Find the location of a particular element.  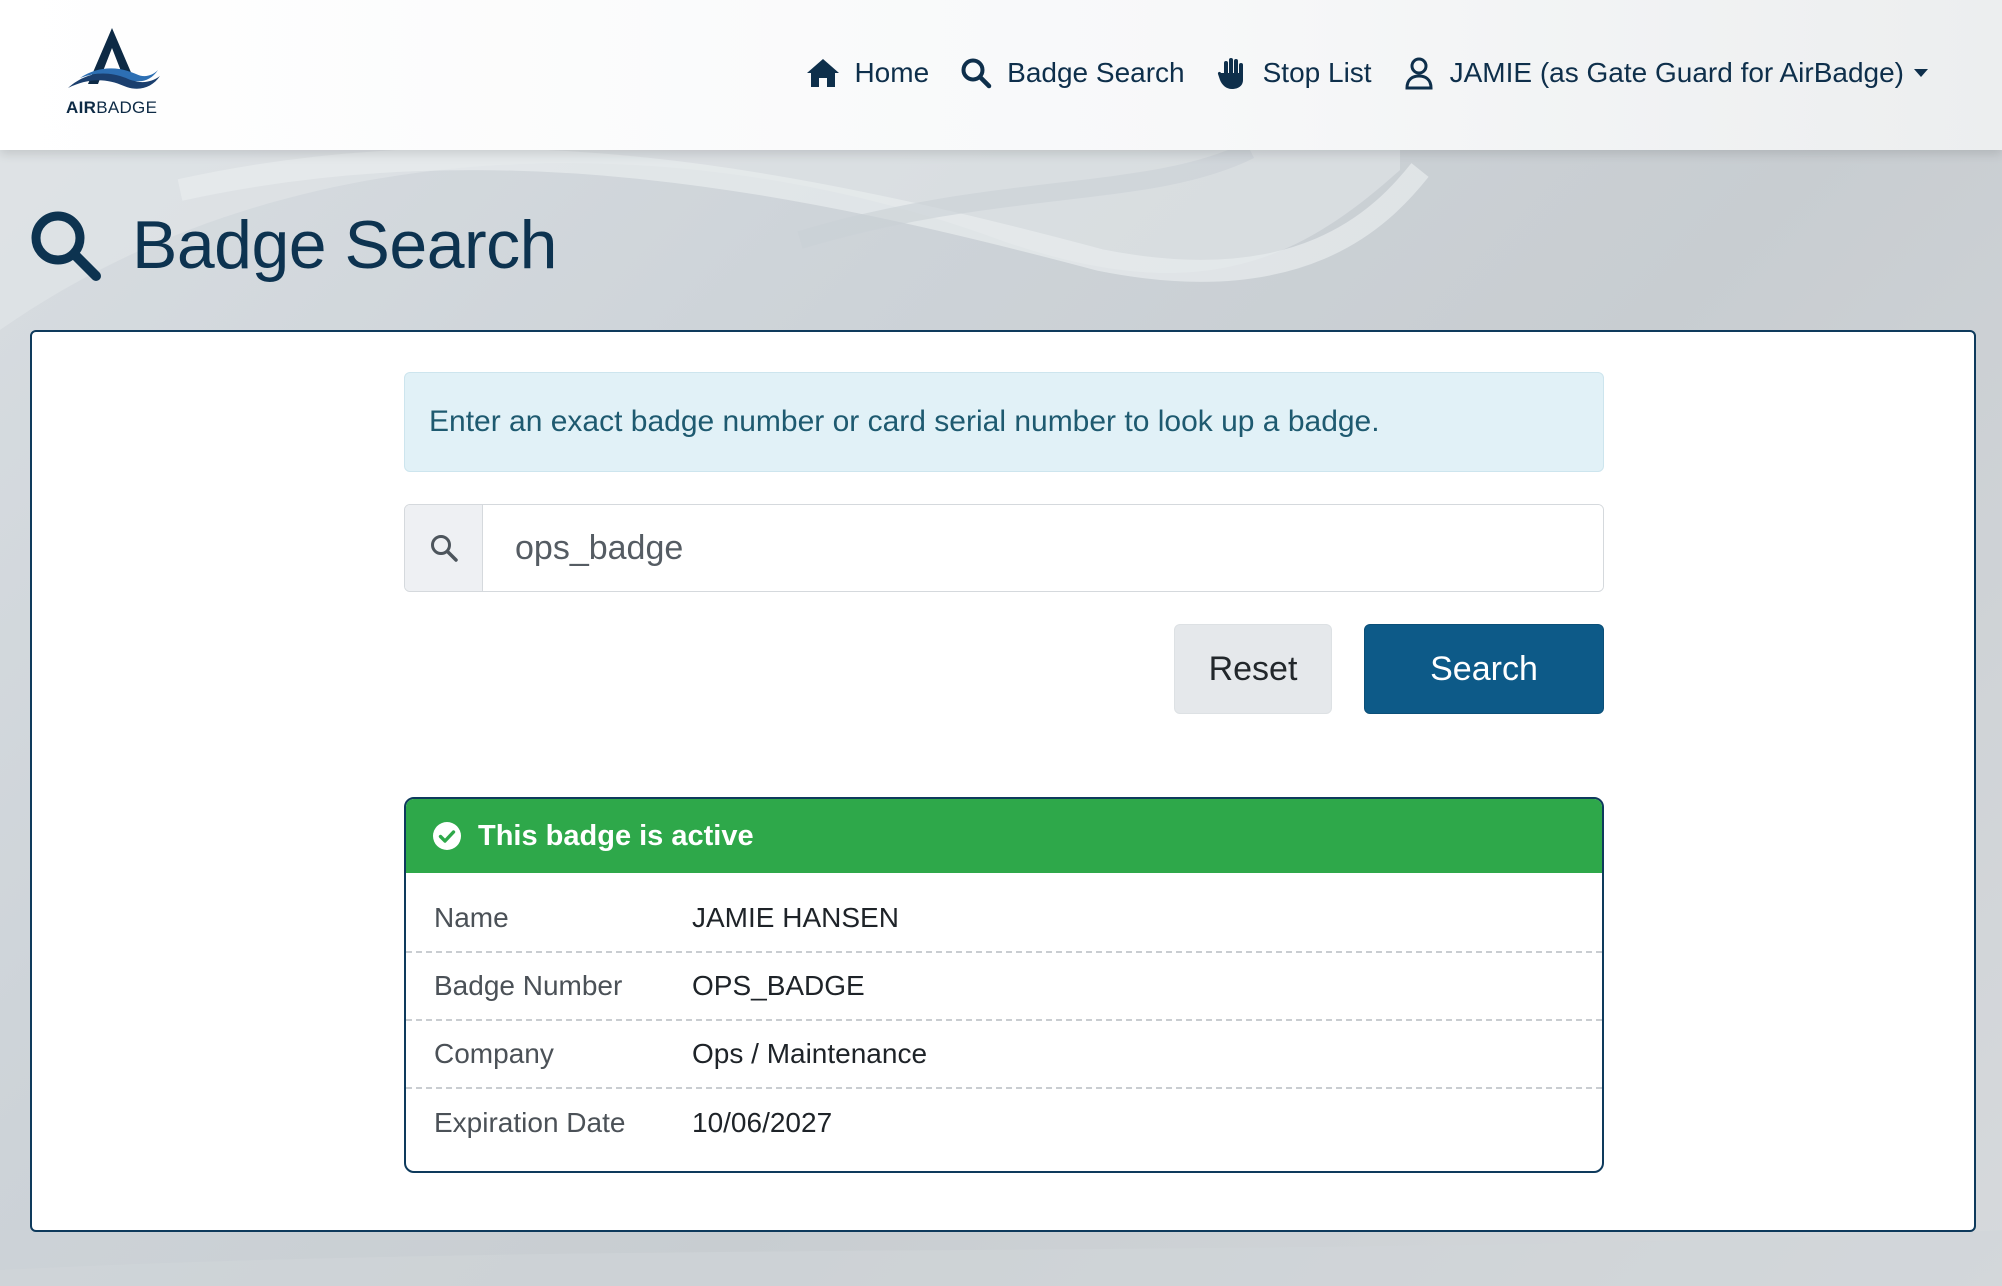

nav-user-label: JAMIE (as Gate Guard for AirBadge) is located at coordinates (1676, 72).